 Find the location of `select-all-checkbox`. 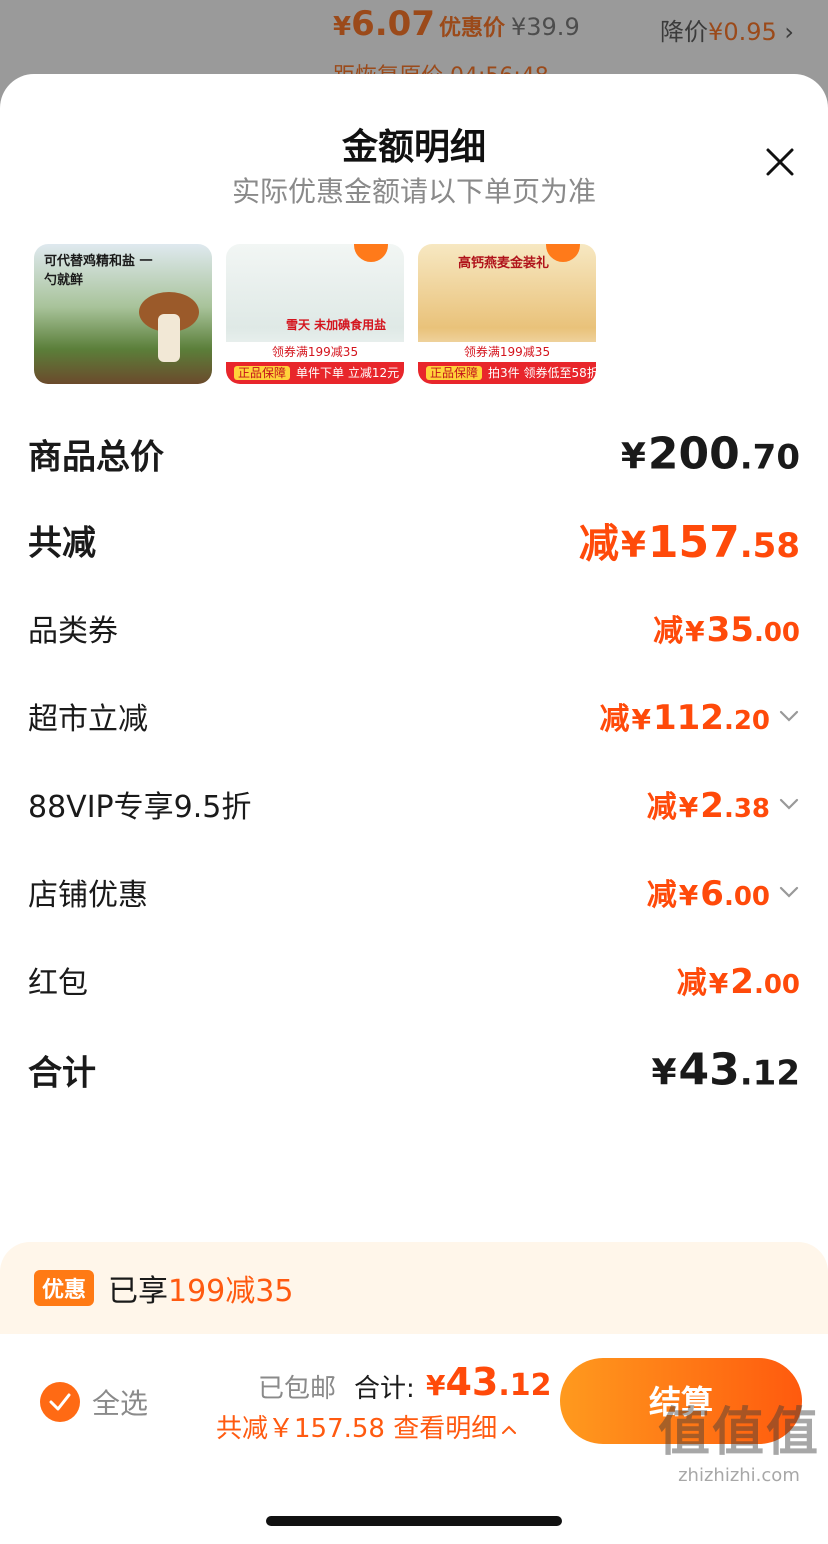

select-all-checkbox is located at coordinates (60, 1402).